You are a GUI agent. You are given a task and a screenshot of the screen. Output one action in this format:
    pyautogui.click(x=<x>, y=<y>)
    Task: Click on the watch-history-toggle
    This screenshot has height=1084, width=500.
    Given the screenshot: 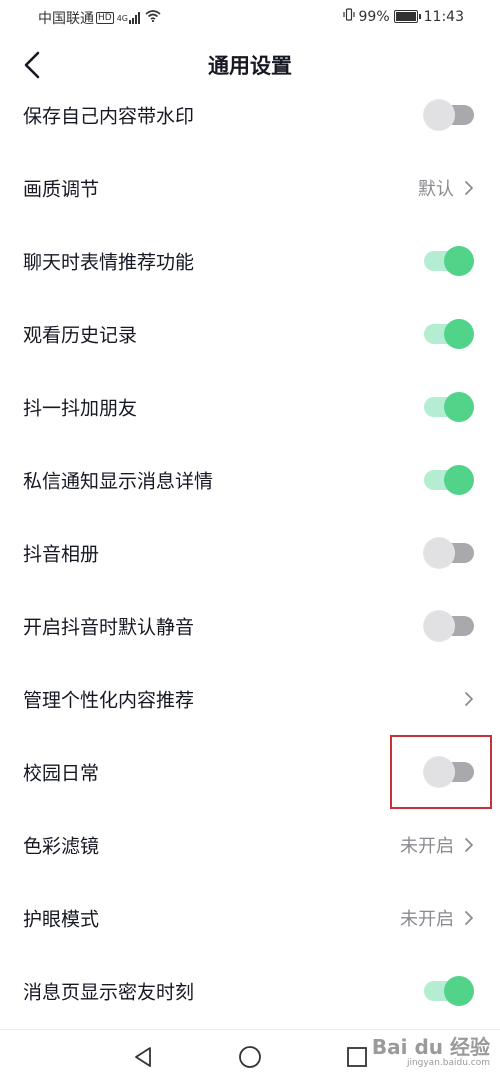 What is the action you would take?
    pyautogui.click(x=449, y=333)
    